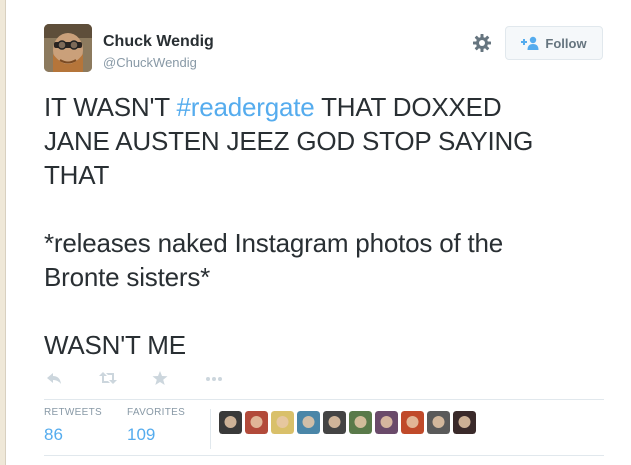 This screenshot has height=465, width=631. I want to click on stats-separator, so click(210, 429).